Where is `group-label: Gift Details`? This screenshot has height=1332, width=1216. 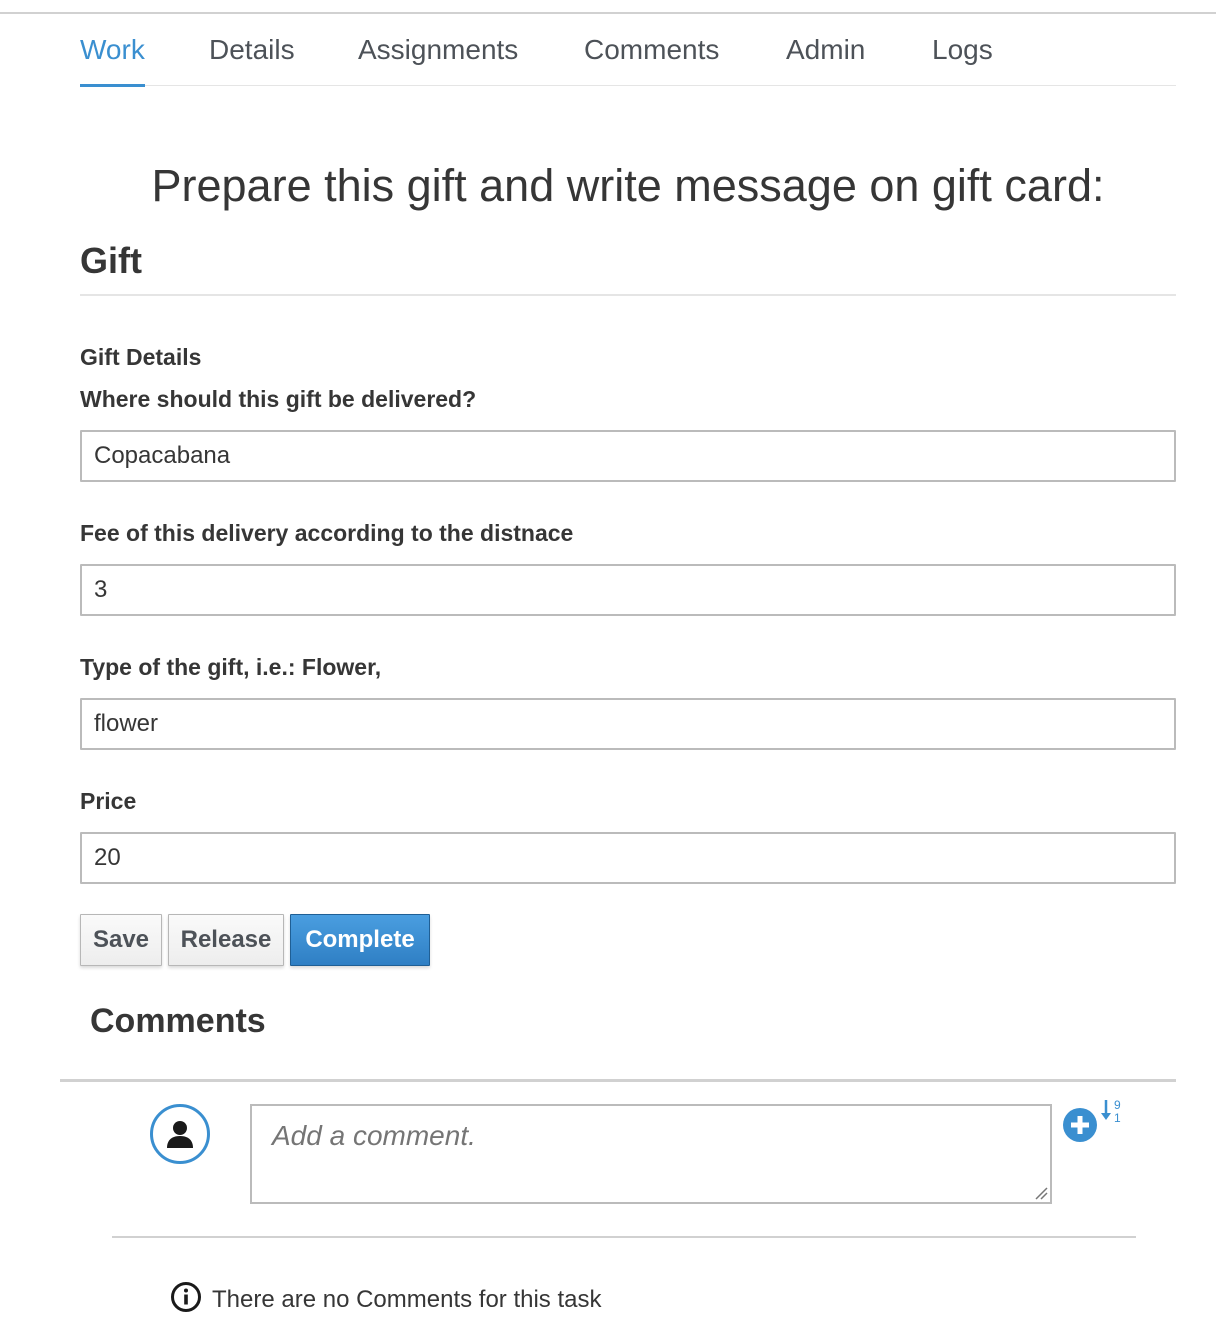
group-label: Gift Details is located at coordinates (141, 357).